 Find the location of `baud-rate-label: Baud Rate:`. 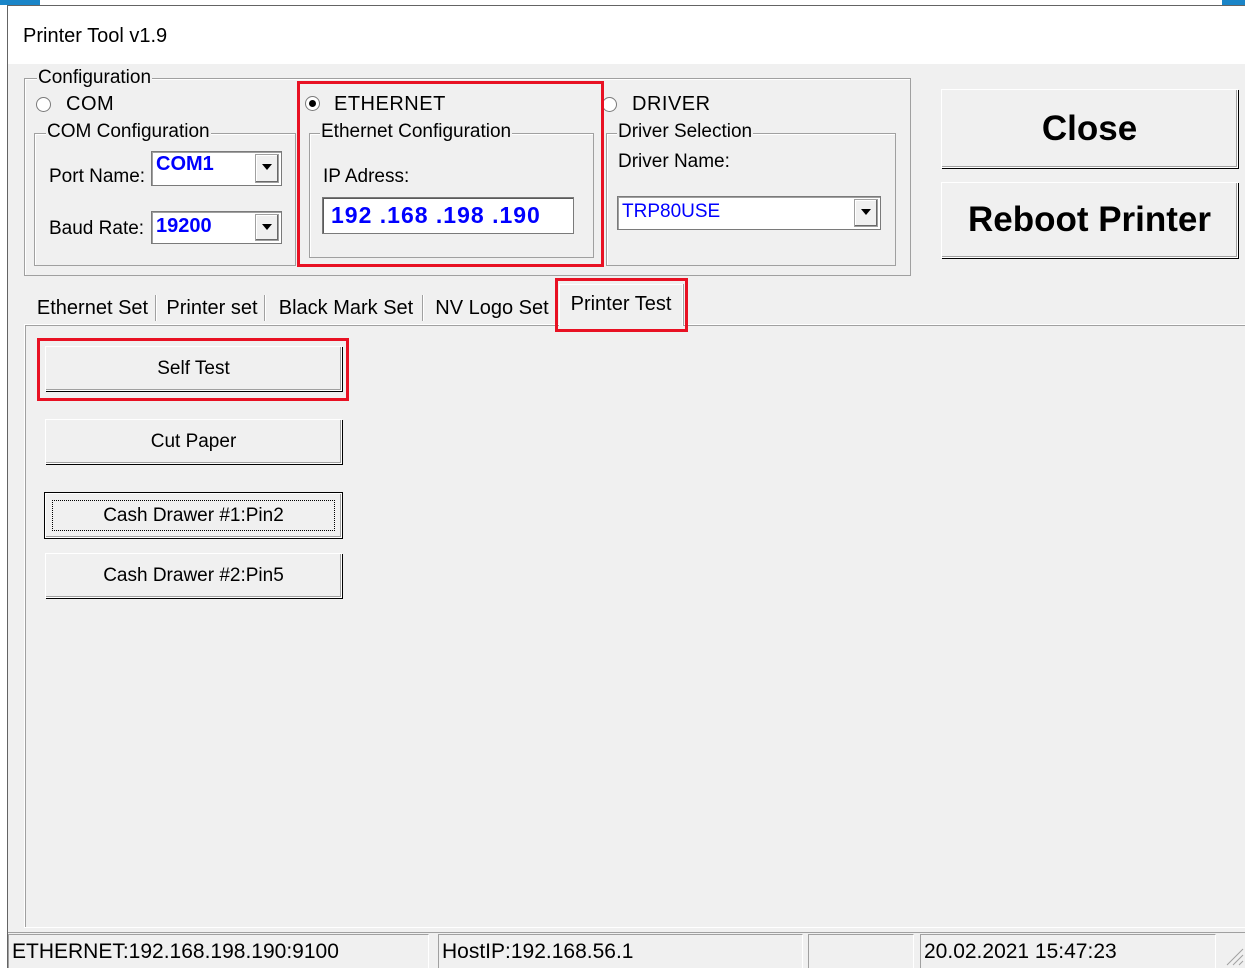

baud-rate-label: Baud Rate: is located at coordinates (97, 228).